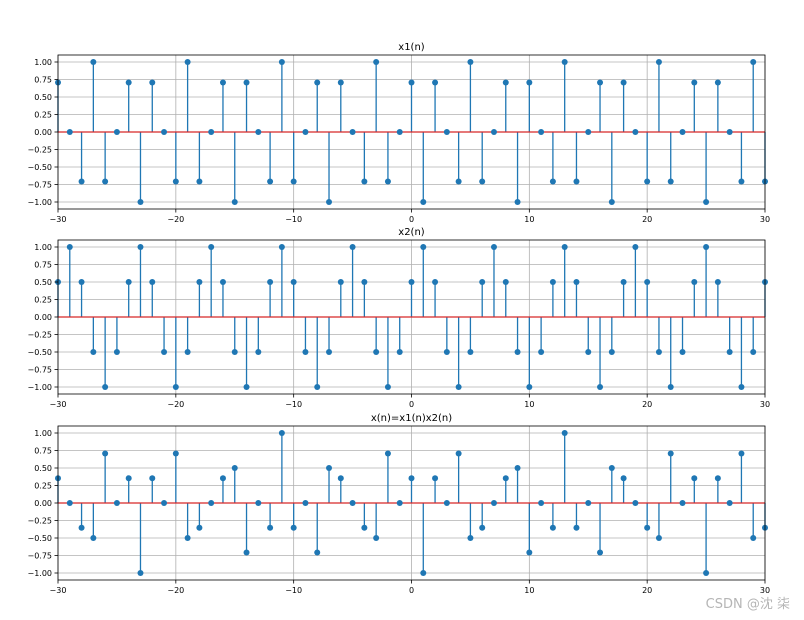 The image size is (804, 620). What do you see at coordinates (43, 247) in the screenshot?
I see `y-tick-label: 1.00` at bounding box center [43, 247].